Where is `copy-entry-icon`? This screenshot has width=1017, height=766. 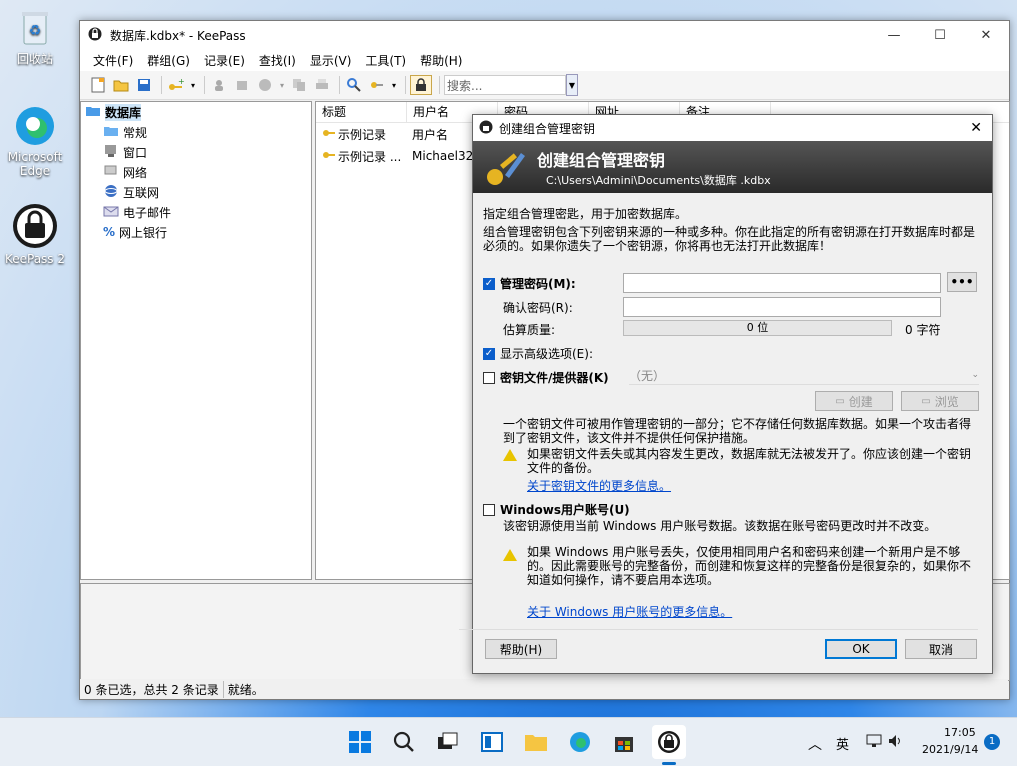
copy-entry-icon is located at coordinates (299, 85).